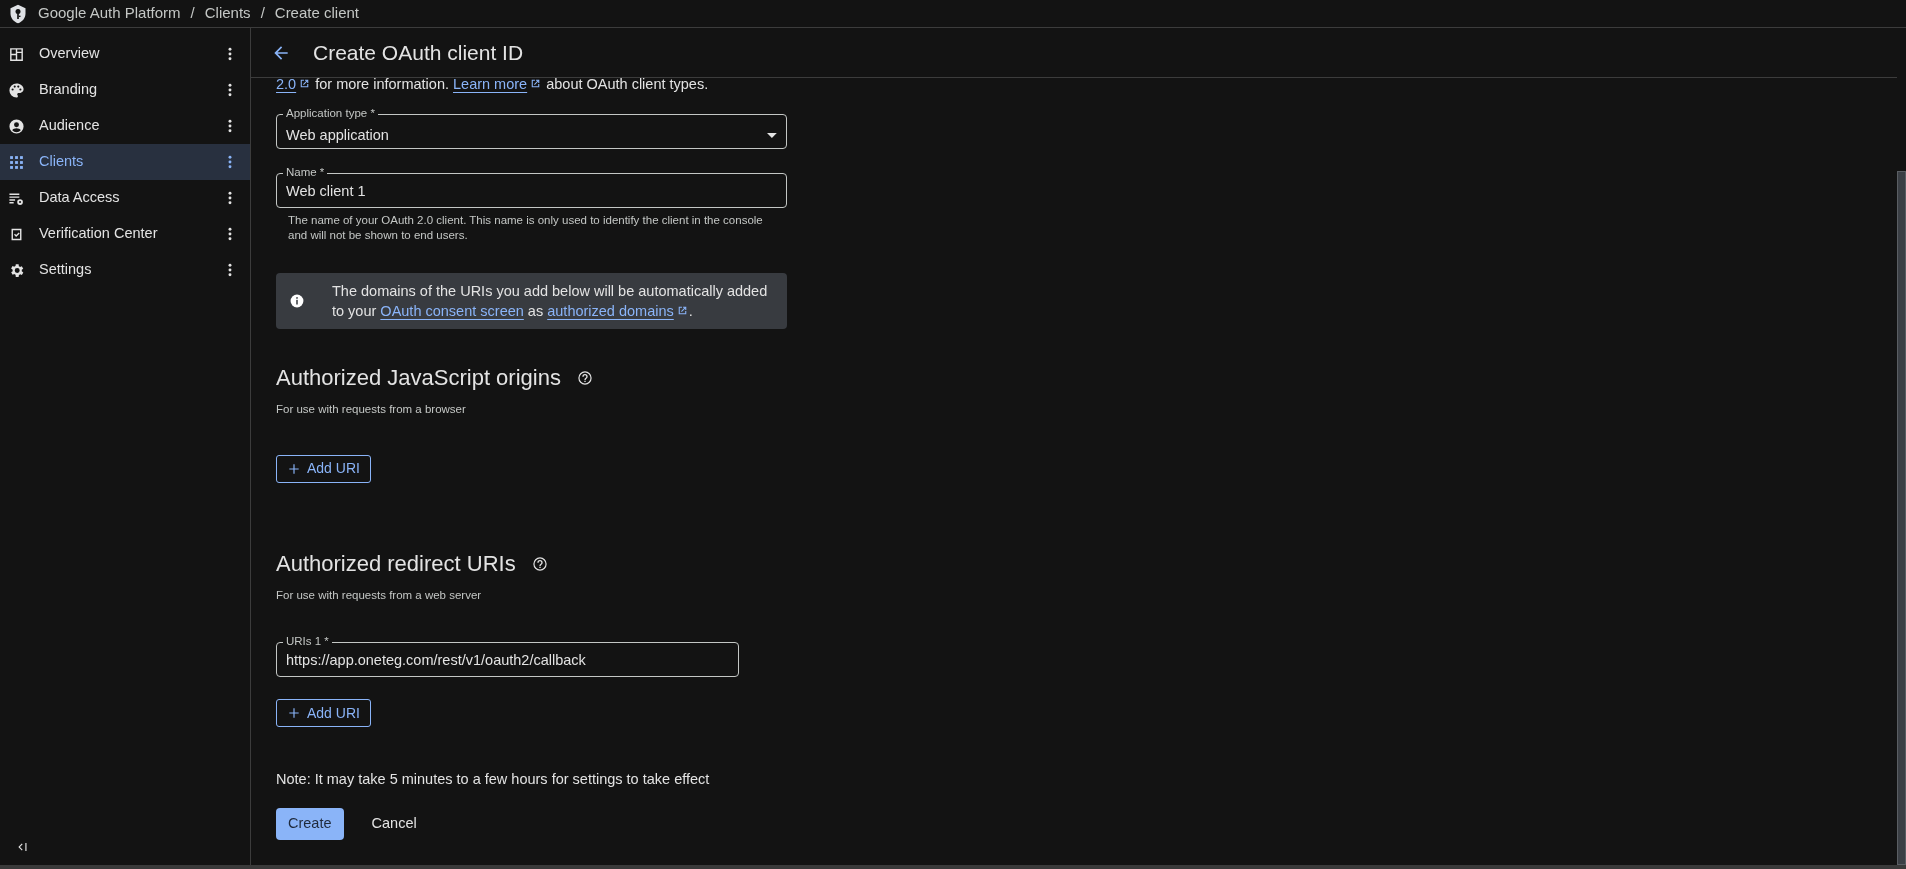 Image resolution: width=1906 pixels, height=869 pixels. What do you see at coordinates (452, 311) in the screenshot?
I see `link: OAuth consent screen` at bounding box center [452, 311].